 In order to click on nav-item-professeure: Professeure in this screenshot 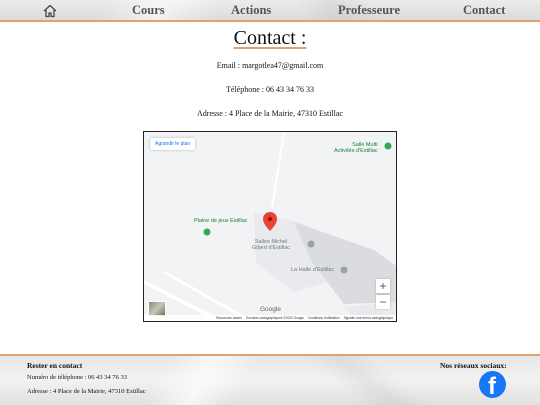, I will do `click(369, 10)`.